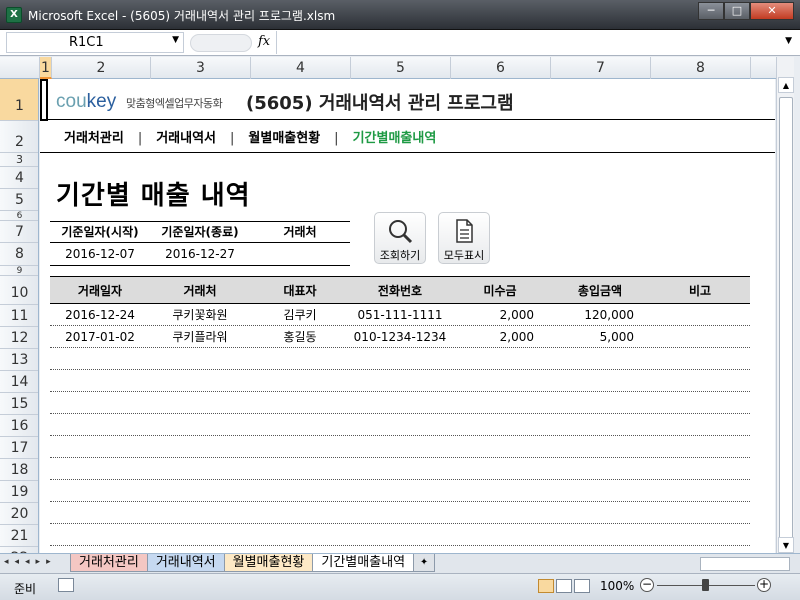  Describe the element at coordinates (19, 470) in the screenshot. I see `row-header: 18` at that location.